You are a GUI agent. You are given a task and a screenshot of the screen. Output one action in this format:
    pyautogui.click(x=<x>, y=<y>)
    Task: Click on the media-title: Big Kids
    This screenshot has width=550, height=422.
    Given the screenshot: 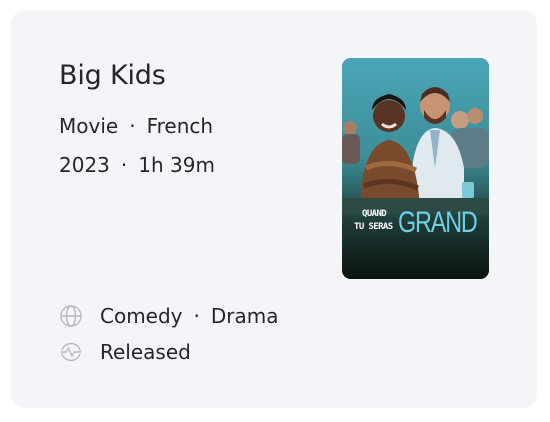 What is the action you would take?
    pyautogui.click(x=112, y=75)
    